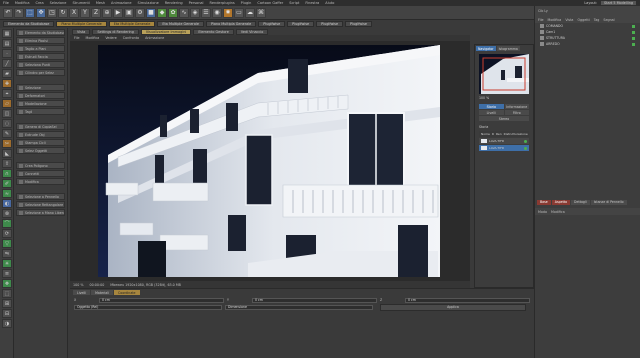  What do you see at coordinates (583, 20) in the screenshot?
I see `om-menu-objects: Oggetti` at bounding box center [583, 20].